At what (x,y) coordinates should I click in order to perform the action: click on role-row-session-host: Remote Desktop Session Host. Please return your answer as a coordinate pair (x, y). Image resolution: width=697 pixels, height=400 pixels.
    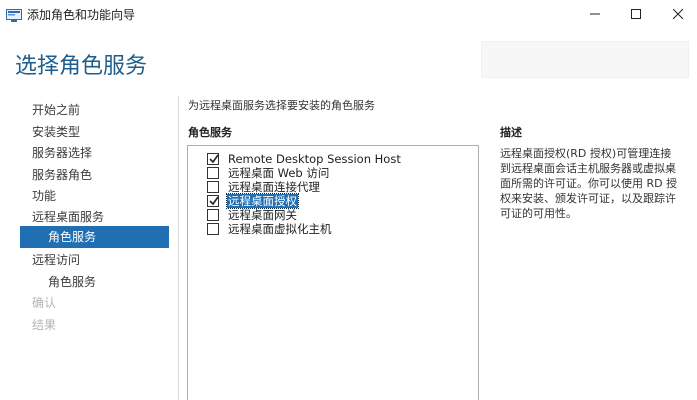
    Looking at the image, I should click on (304, 159).